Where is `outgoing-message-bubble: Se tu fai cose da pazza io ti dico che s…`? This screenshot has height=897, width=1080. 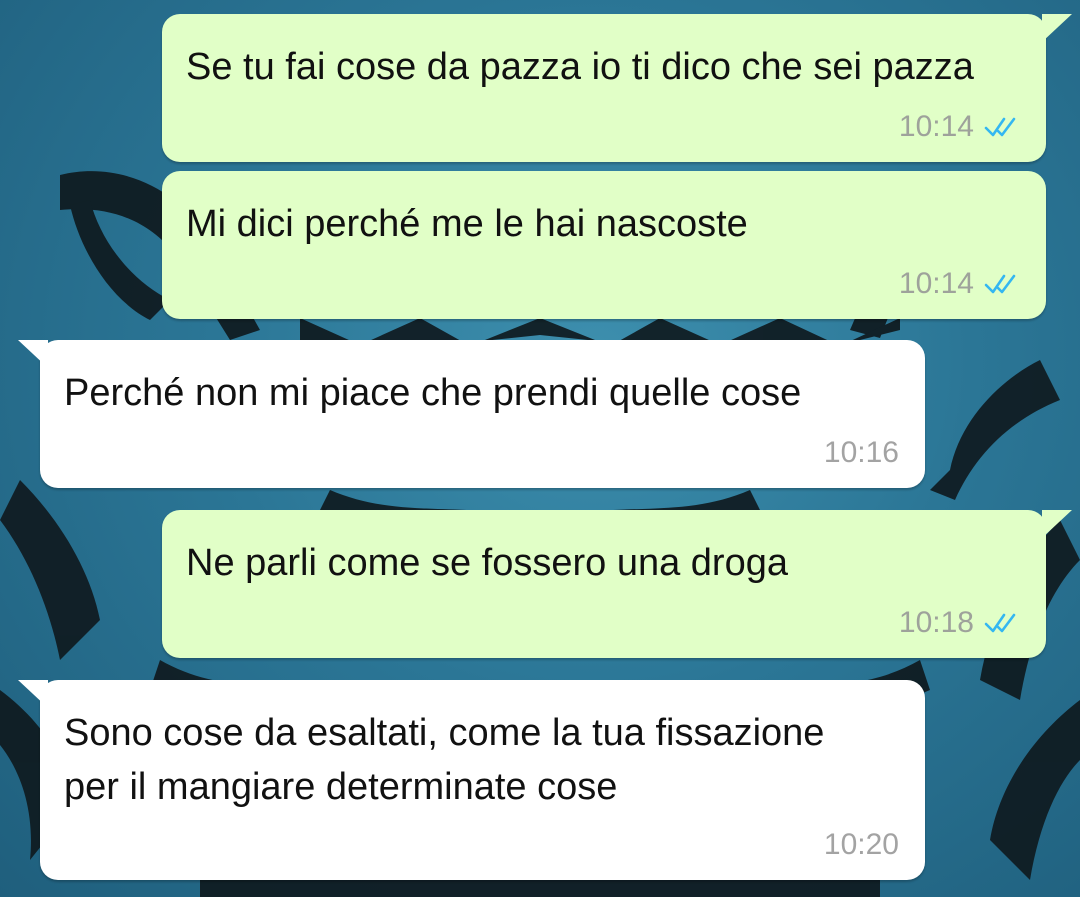
outgoing-message-bubble: Se tu fai cose da pazza io ti dico che s… is located at coordinates (617, 88).